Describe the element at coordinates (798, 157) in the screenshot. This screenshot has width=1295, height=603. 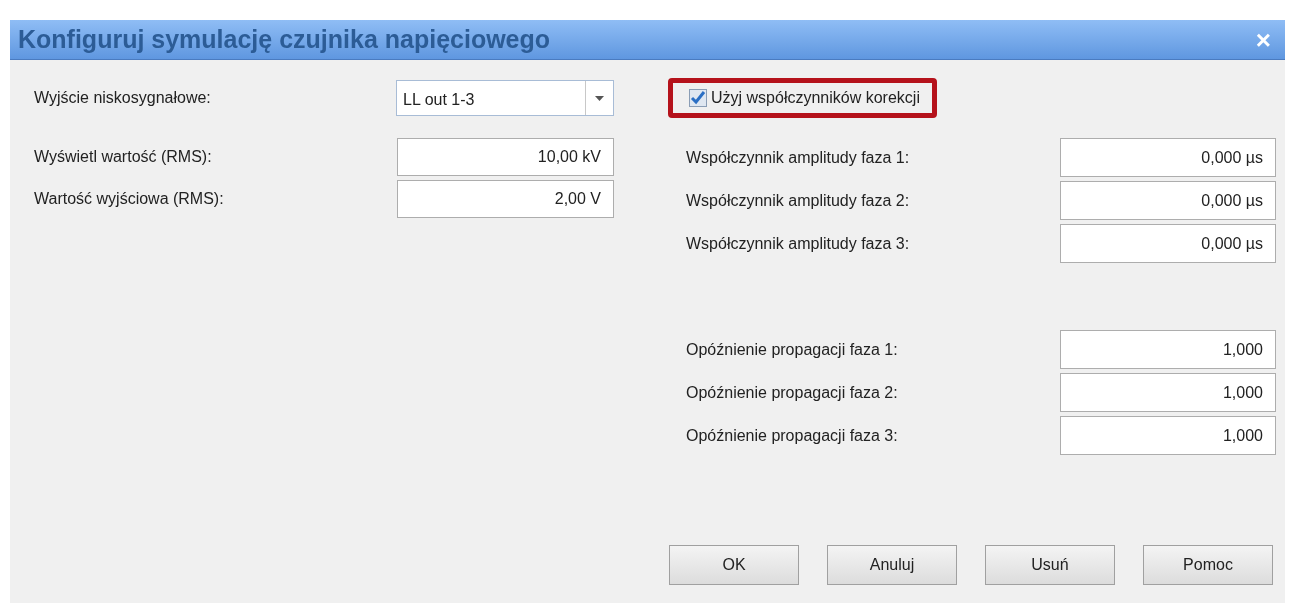
I see `field-label: Współczynnik amplitudy faza 1:` at that location.